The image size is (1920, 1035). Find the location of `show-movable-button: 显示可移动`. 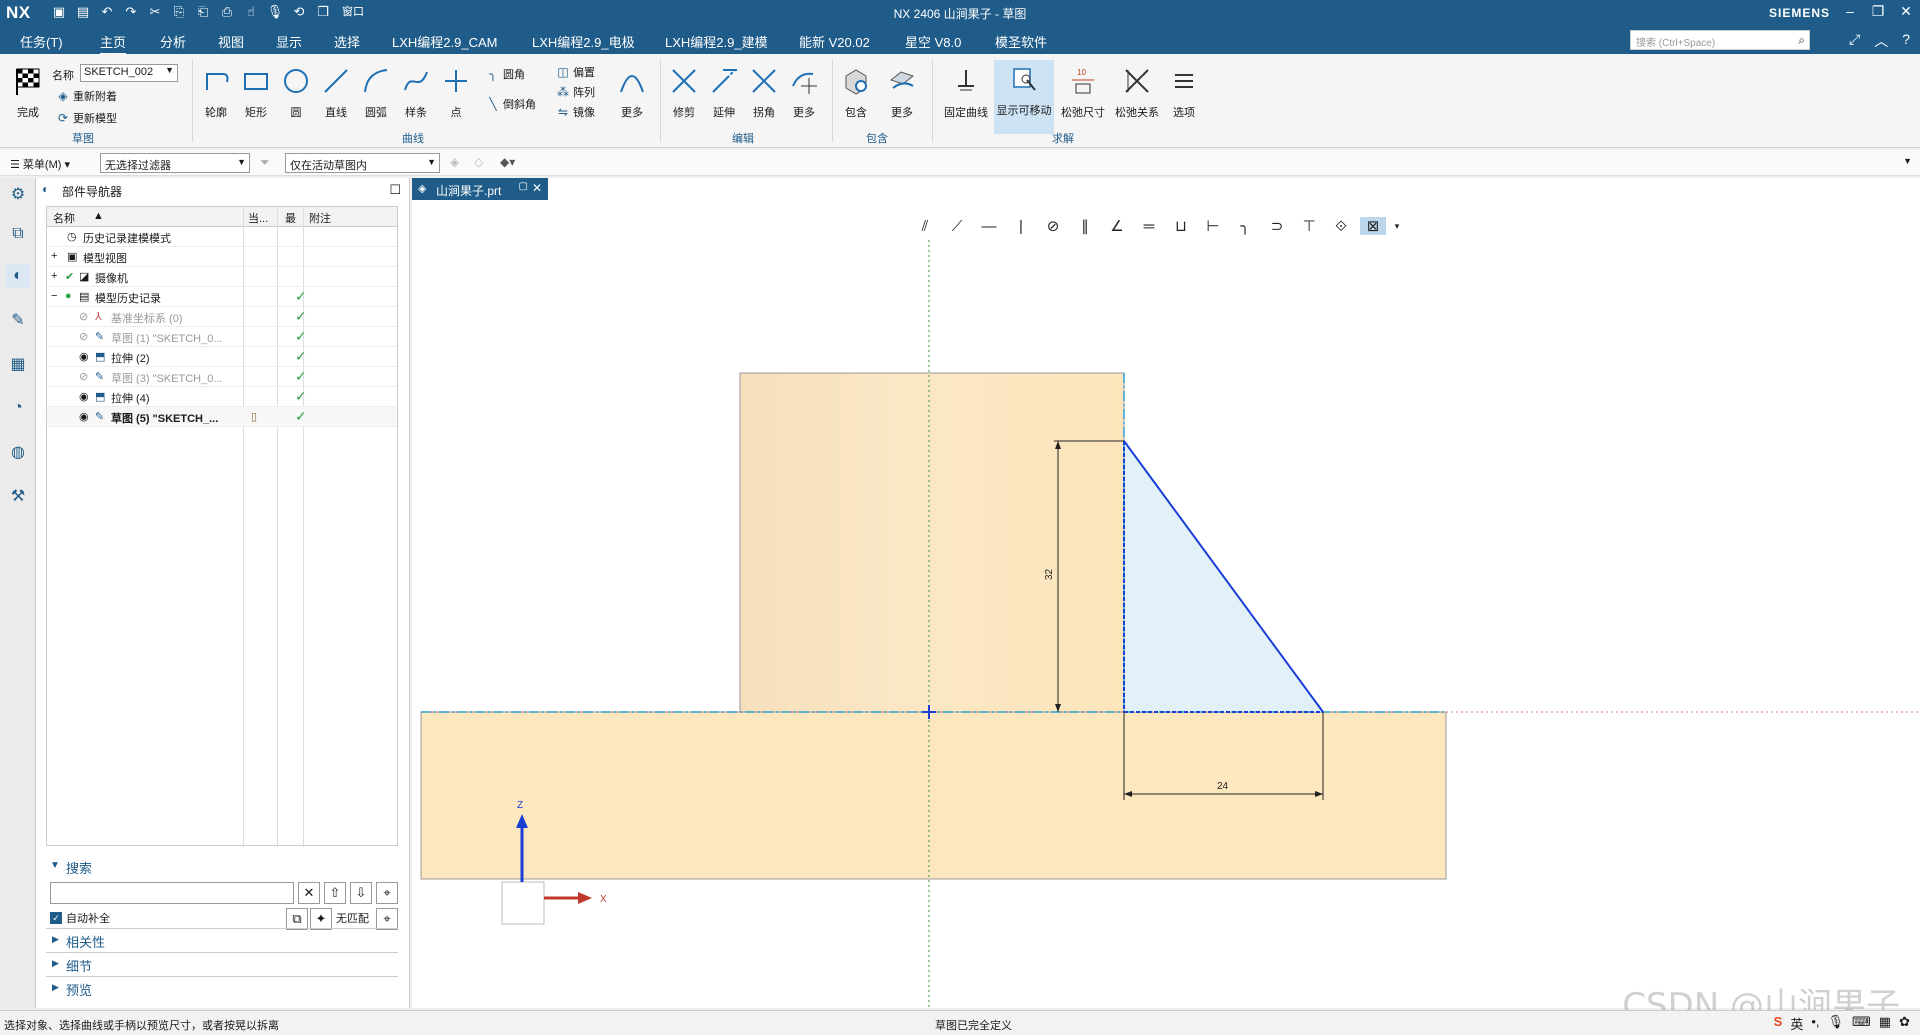

show-movable-button: 显示可移动 is located at coordinates (1024, 97).